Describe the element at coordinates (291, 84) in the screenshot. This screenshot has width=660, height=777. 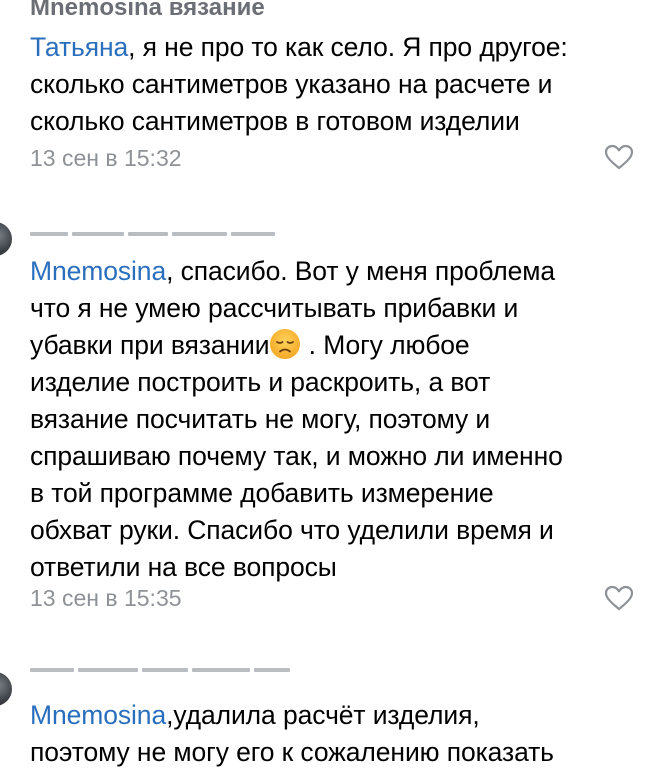
I see `comment-text-line: сколько сантиметров указано на расчете и` at that location.